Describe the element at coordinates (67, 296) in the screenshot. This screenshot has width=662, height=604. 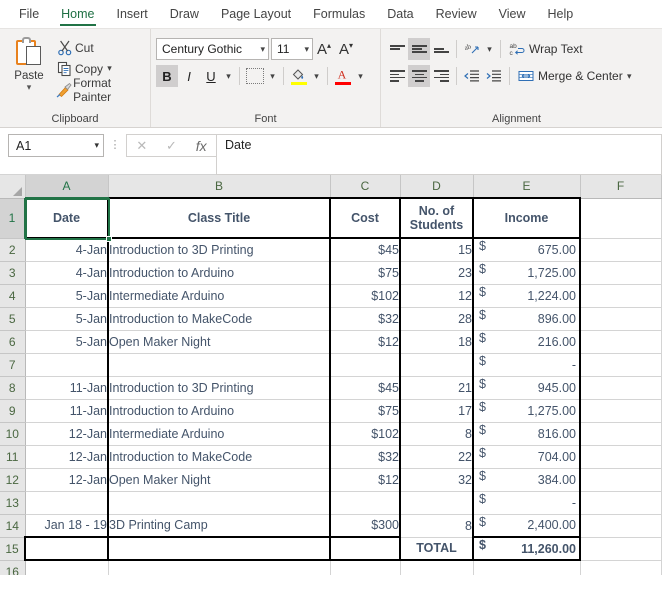
I see `cell-a4-date: 5-Jan` at that location.